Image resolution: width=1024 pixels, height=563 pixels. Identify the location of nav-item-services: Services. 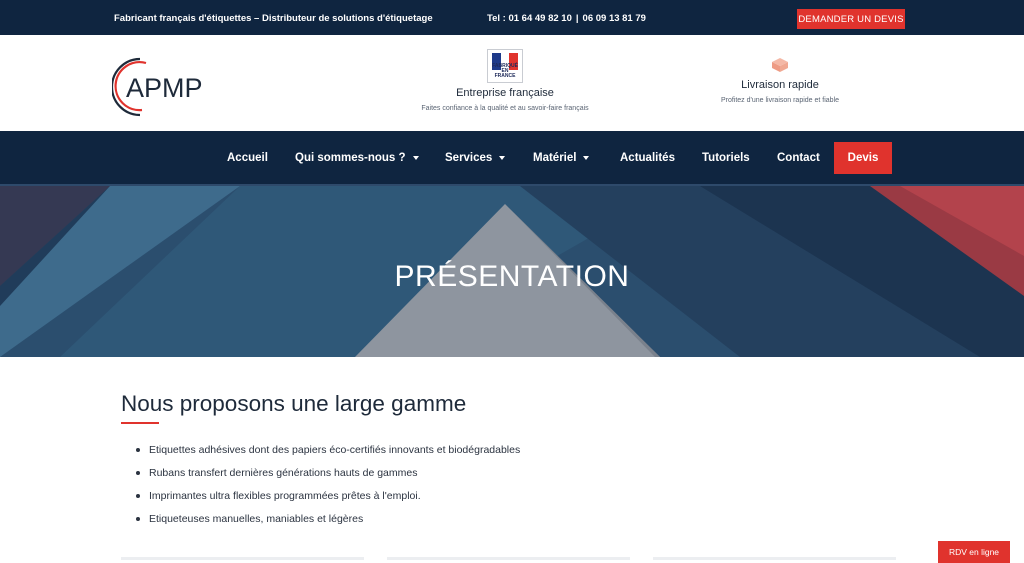
(475, 157).